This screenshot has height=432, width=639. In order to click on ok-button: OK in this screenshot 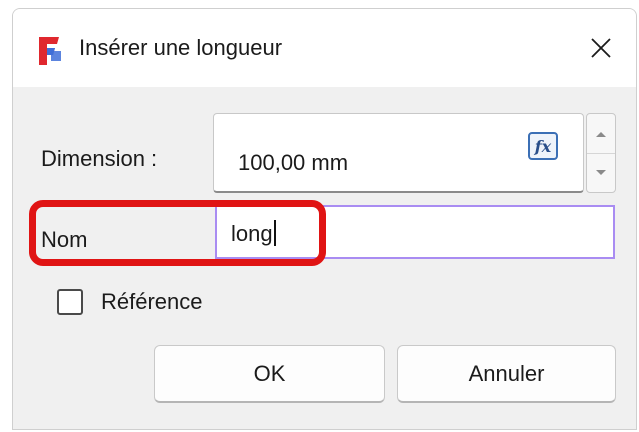, I will do `click(269, 374)`.